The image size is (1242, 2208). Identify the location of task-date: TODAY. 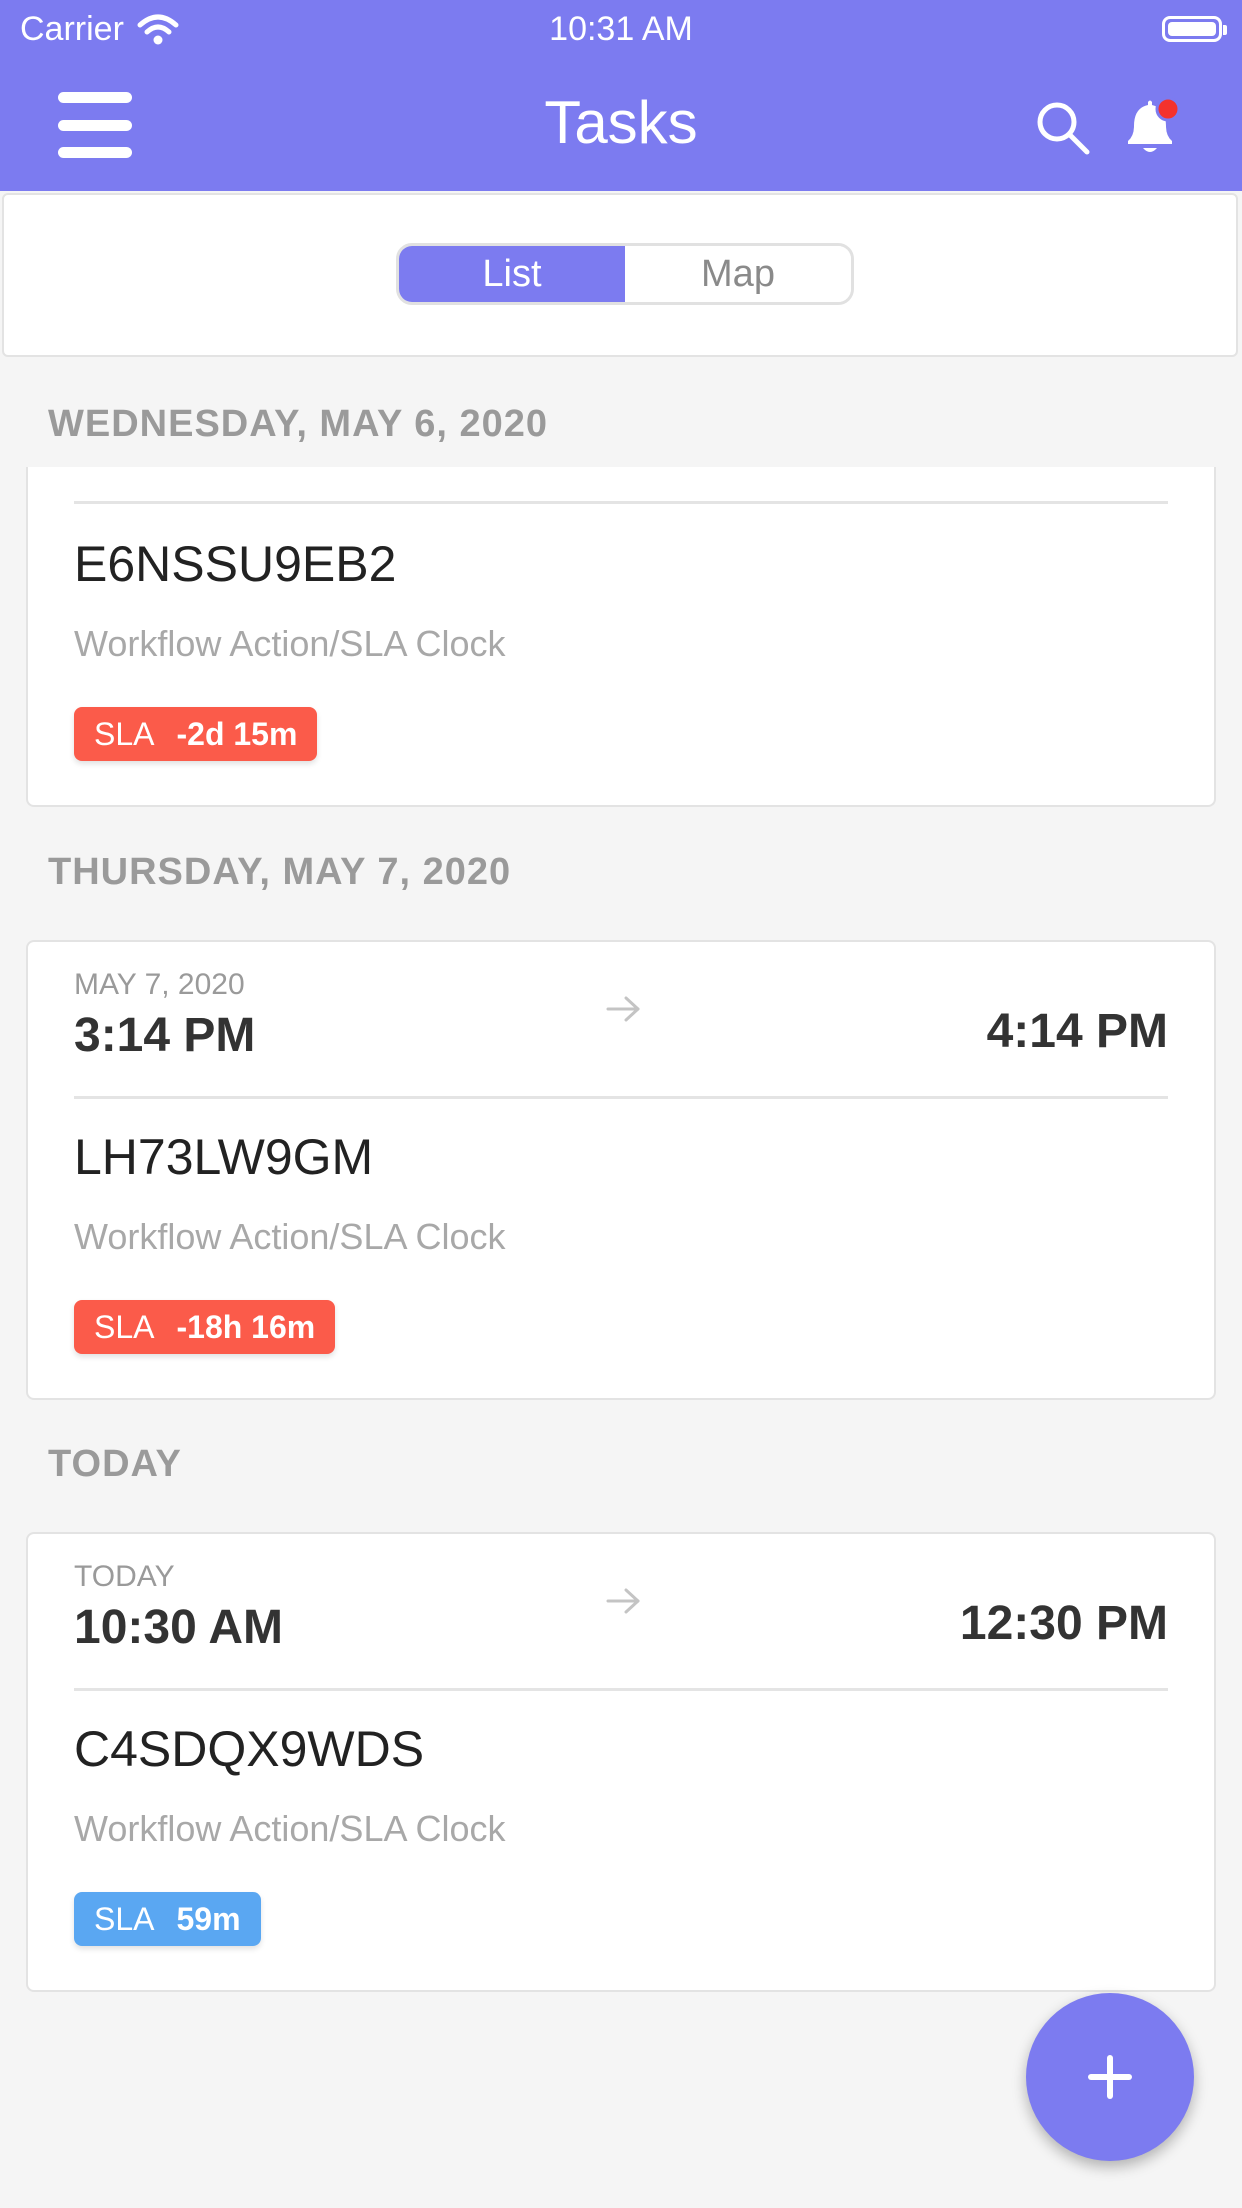
(124, 1576).